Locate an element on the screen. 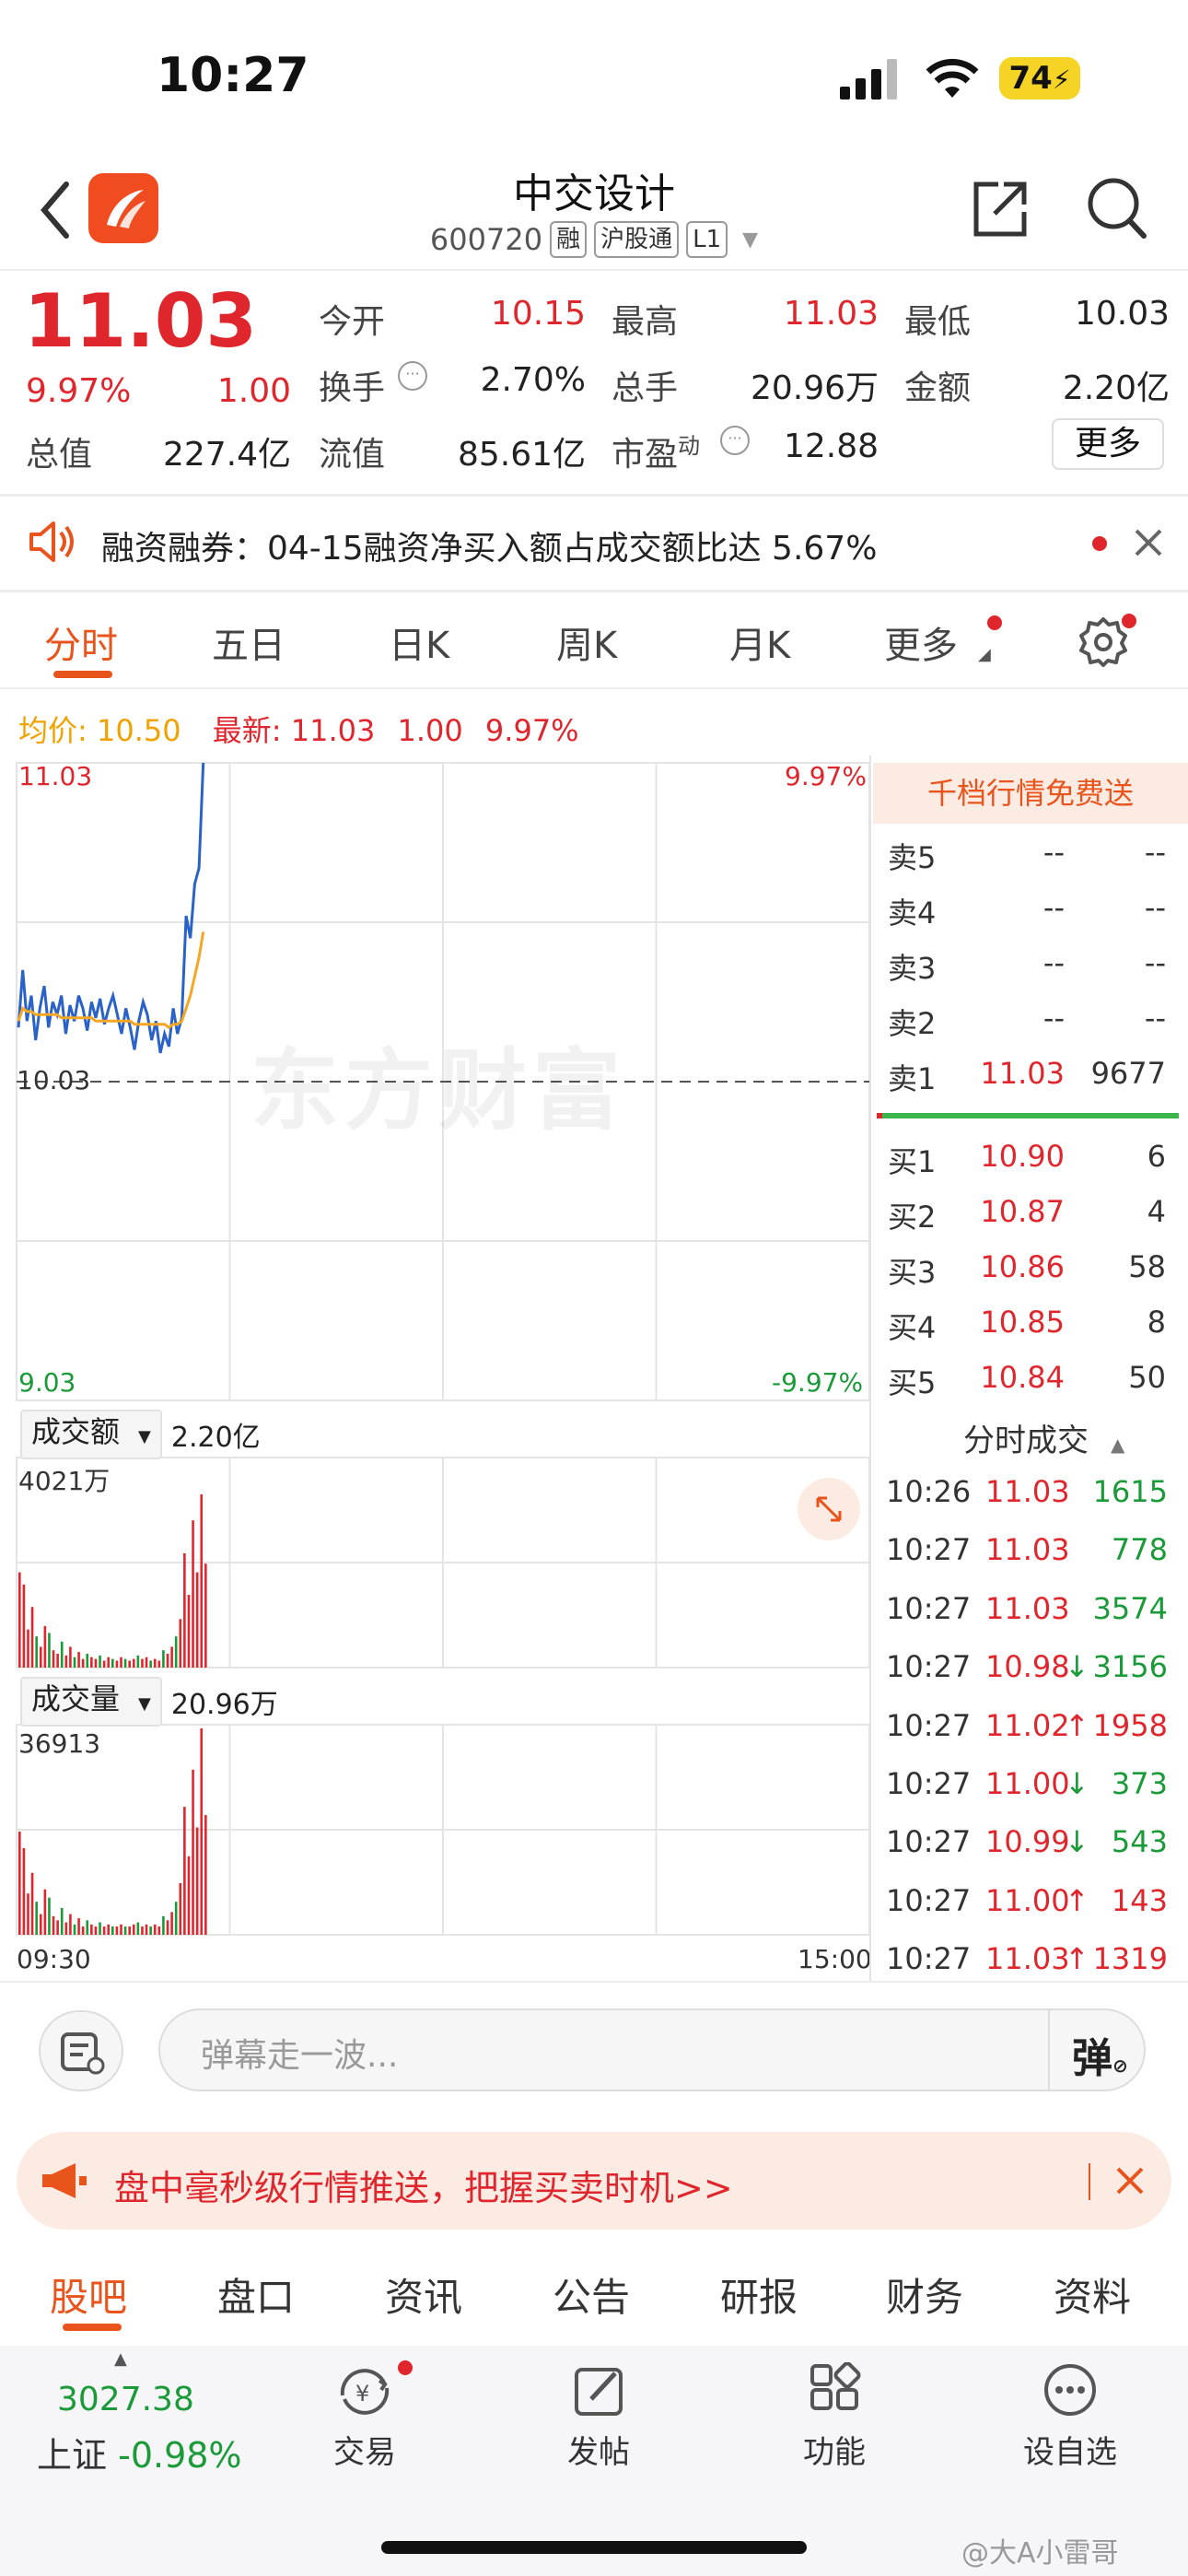 The width and height of the screenshot is (1188, 2576). buy-row: 买4 10.85 8 is located at coordinates (1033, 1323).